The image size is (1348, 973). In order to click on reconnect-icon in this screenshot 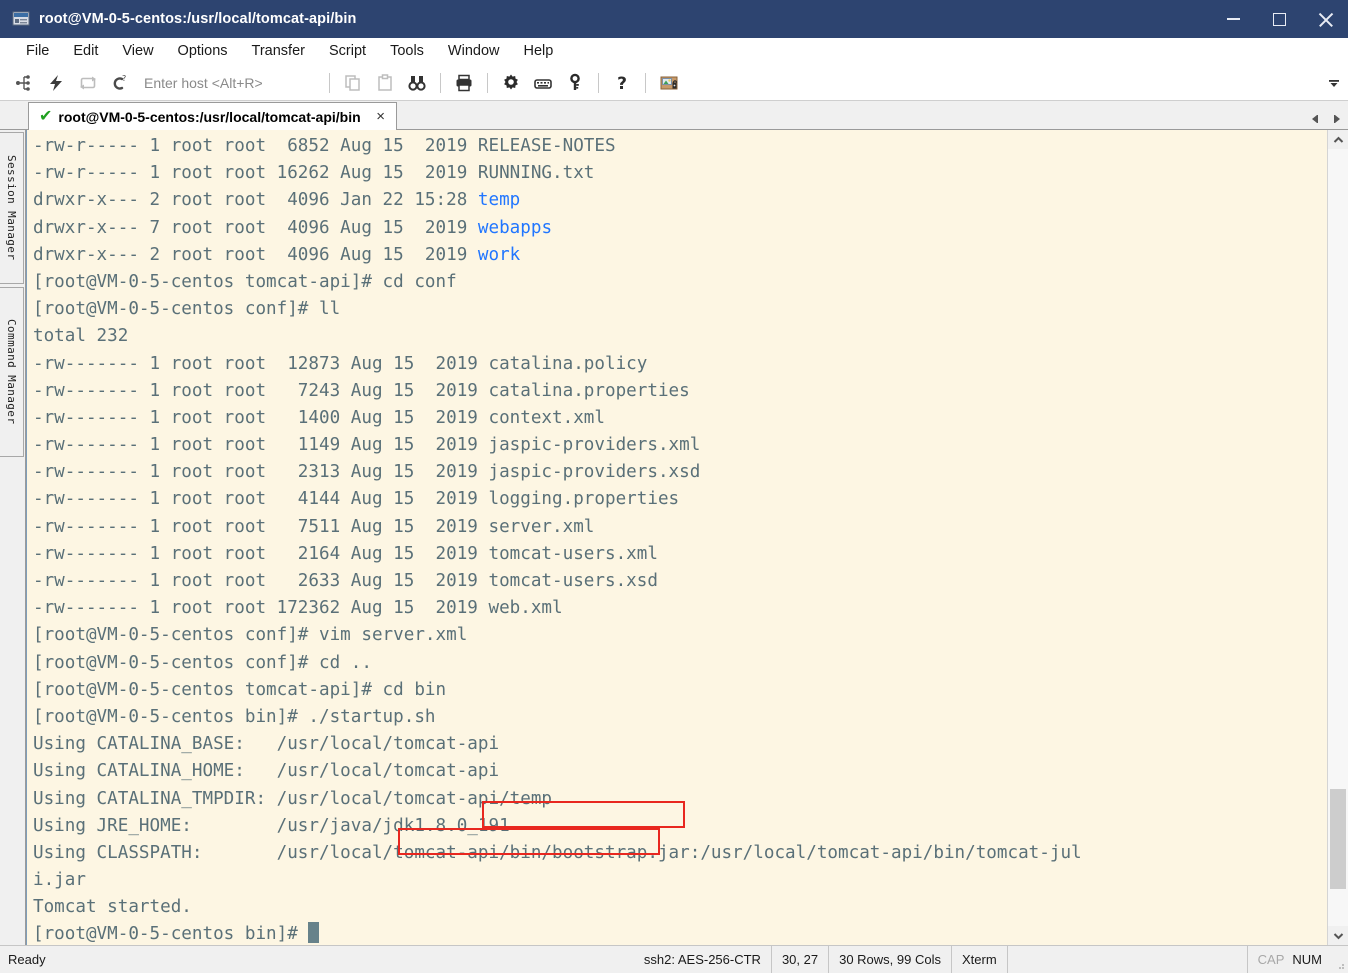, I will do `click(88, 83)`.